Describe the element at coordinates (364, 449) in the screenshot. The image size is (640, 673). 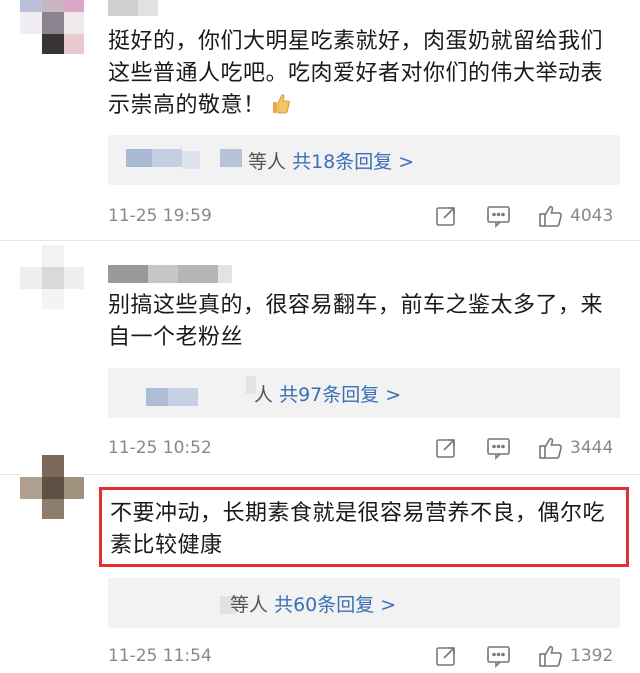
I see `comment-meta: 11-25 10:52 3444` at that location.